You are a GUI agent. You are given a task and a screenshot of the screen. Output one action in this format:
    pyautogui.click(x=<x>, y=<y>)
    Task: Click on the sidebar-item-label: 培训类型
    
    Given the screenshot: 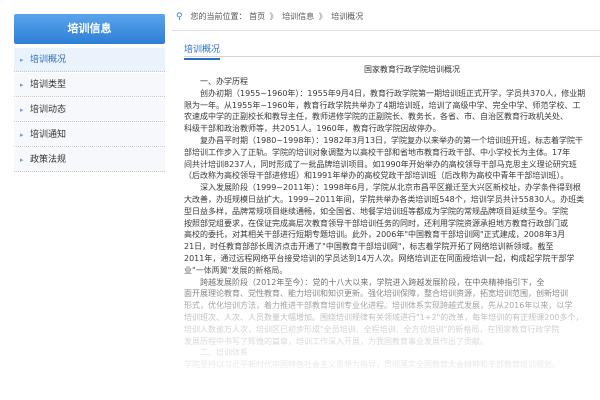 What is the action you would take?
    pyautogui.click(x=48, y=85)
    